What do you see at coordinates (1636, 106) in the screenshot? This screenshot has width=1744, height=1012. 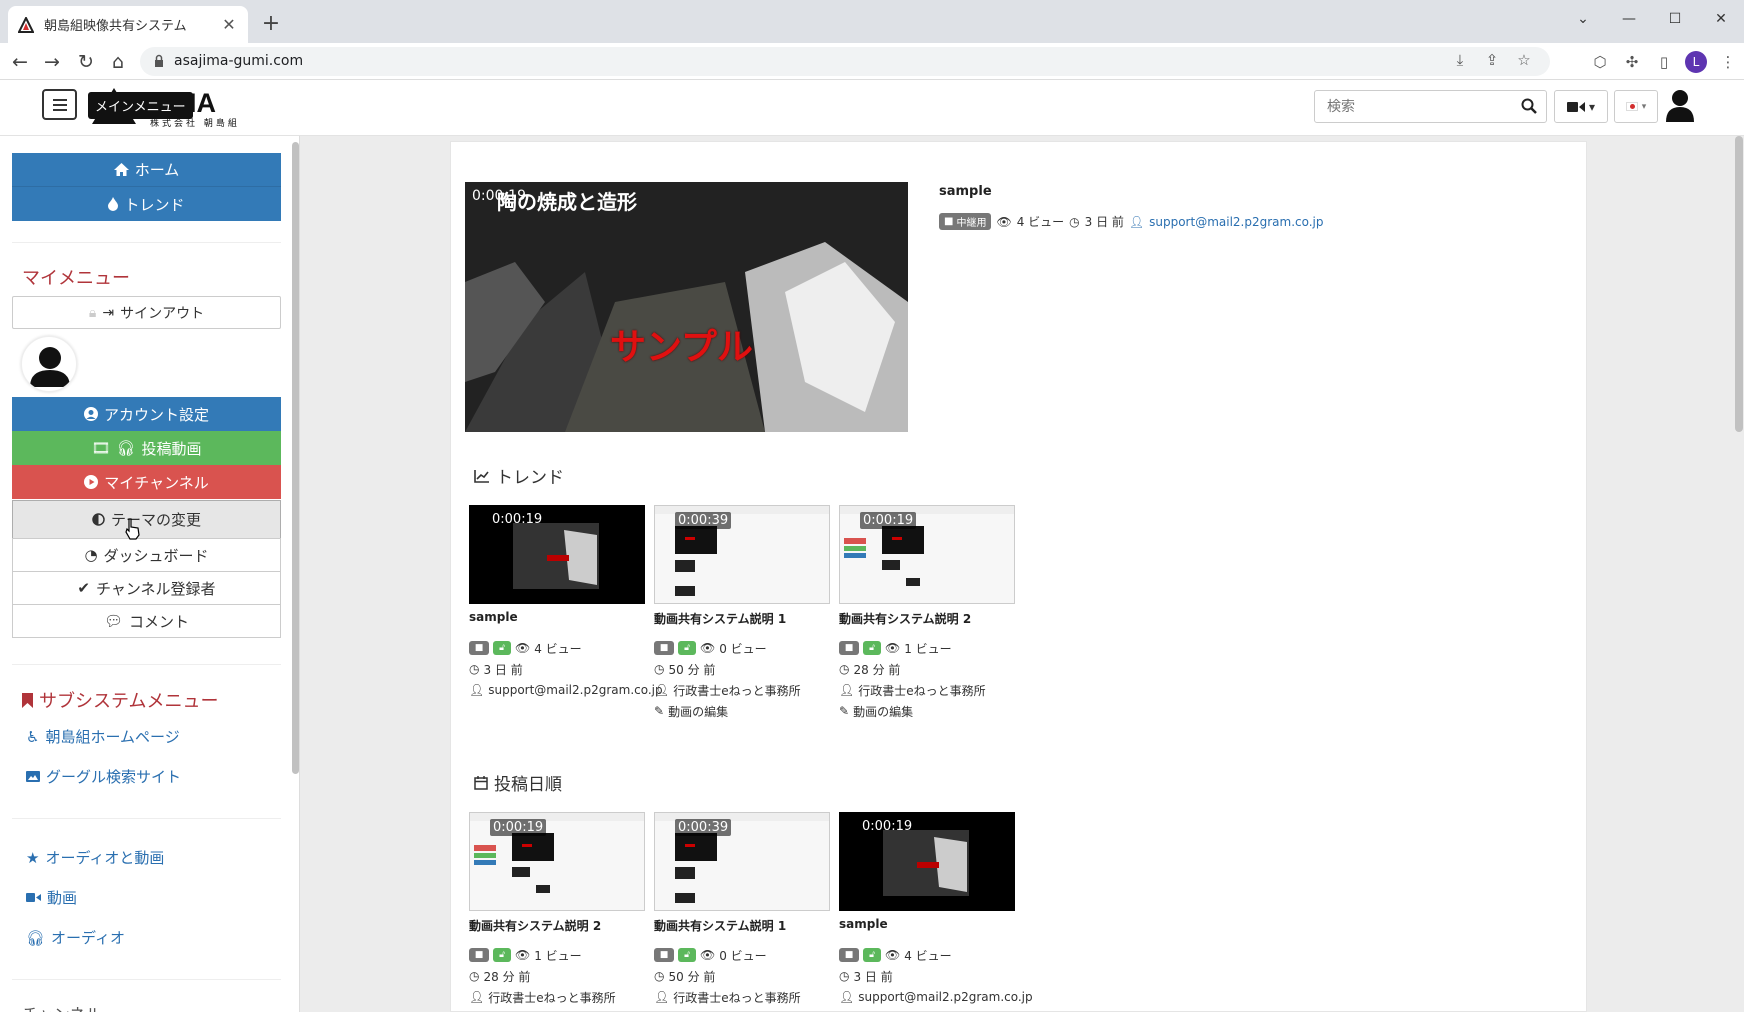 I see `language-dropdown: ▾` at bounding box center [1636, 106].